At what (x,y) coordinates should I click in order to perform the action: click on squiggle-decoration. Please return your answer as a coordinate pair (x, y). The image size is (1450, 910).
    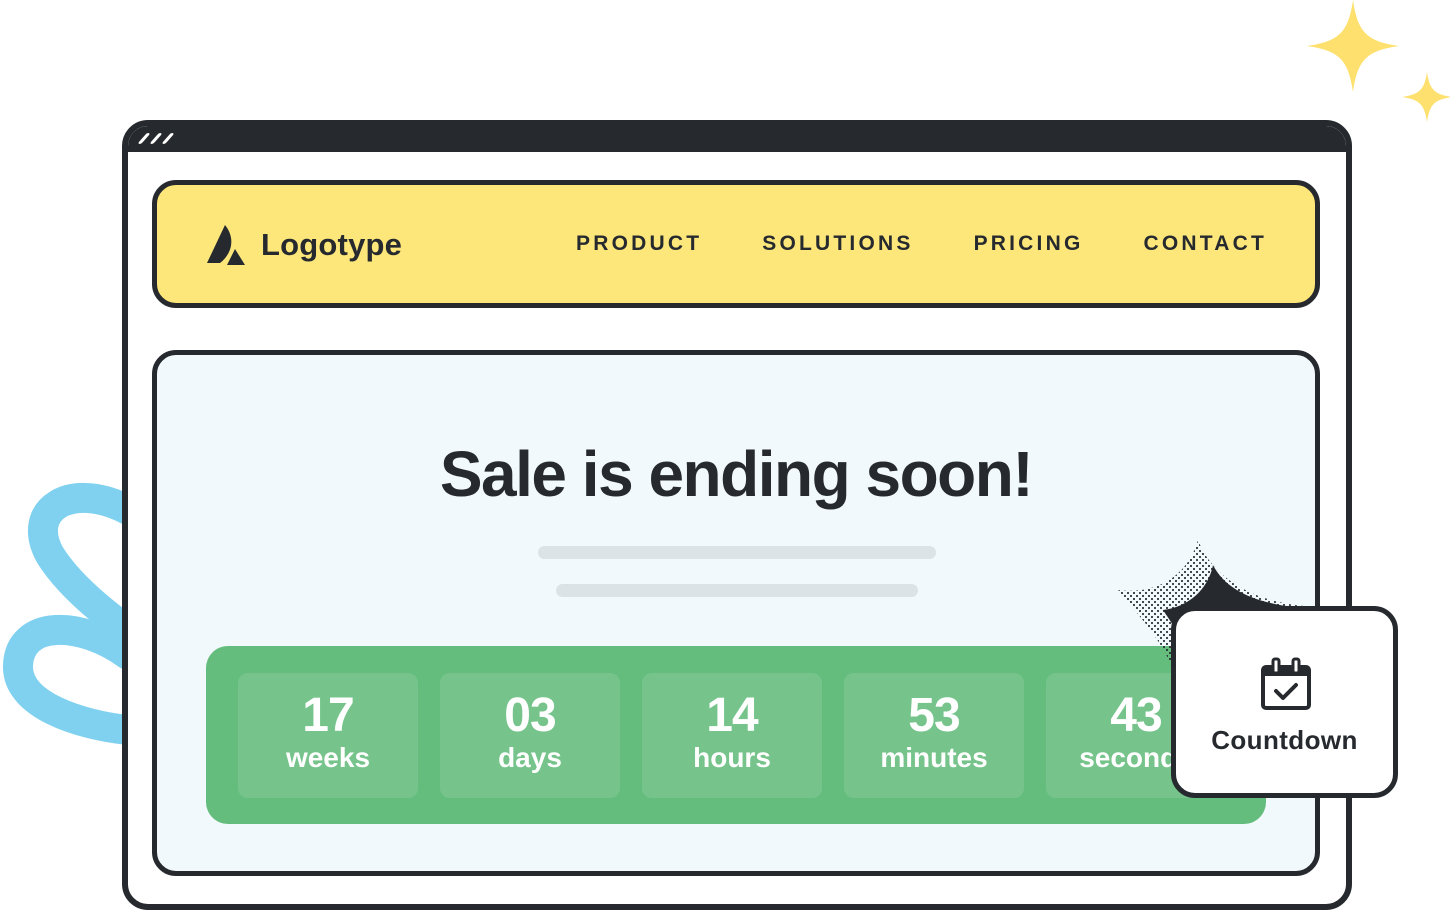
    Looking at the image, I should click on (66, 613).